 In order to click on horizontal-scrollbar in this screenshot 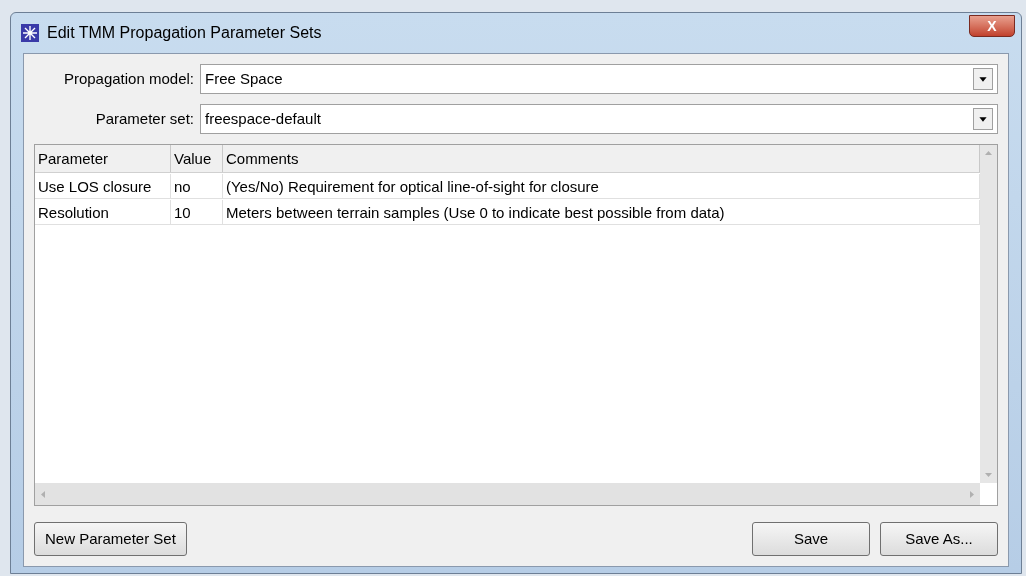, I will do `click(507, 494)`.